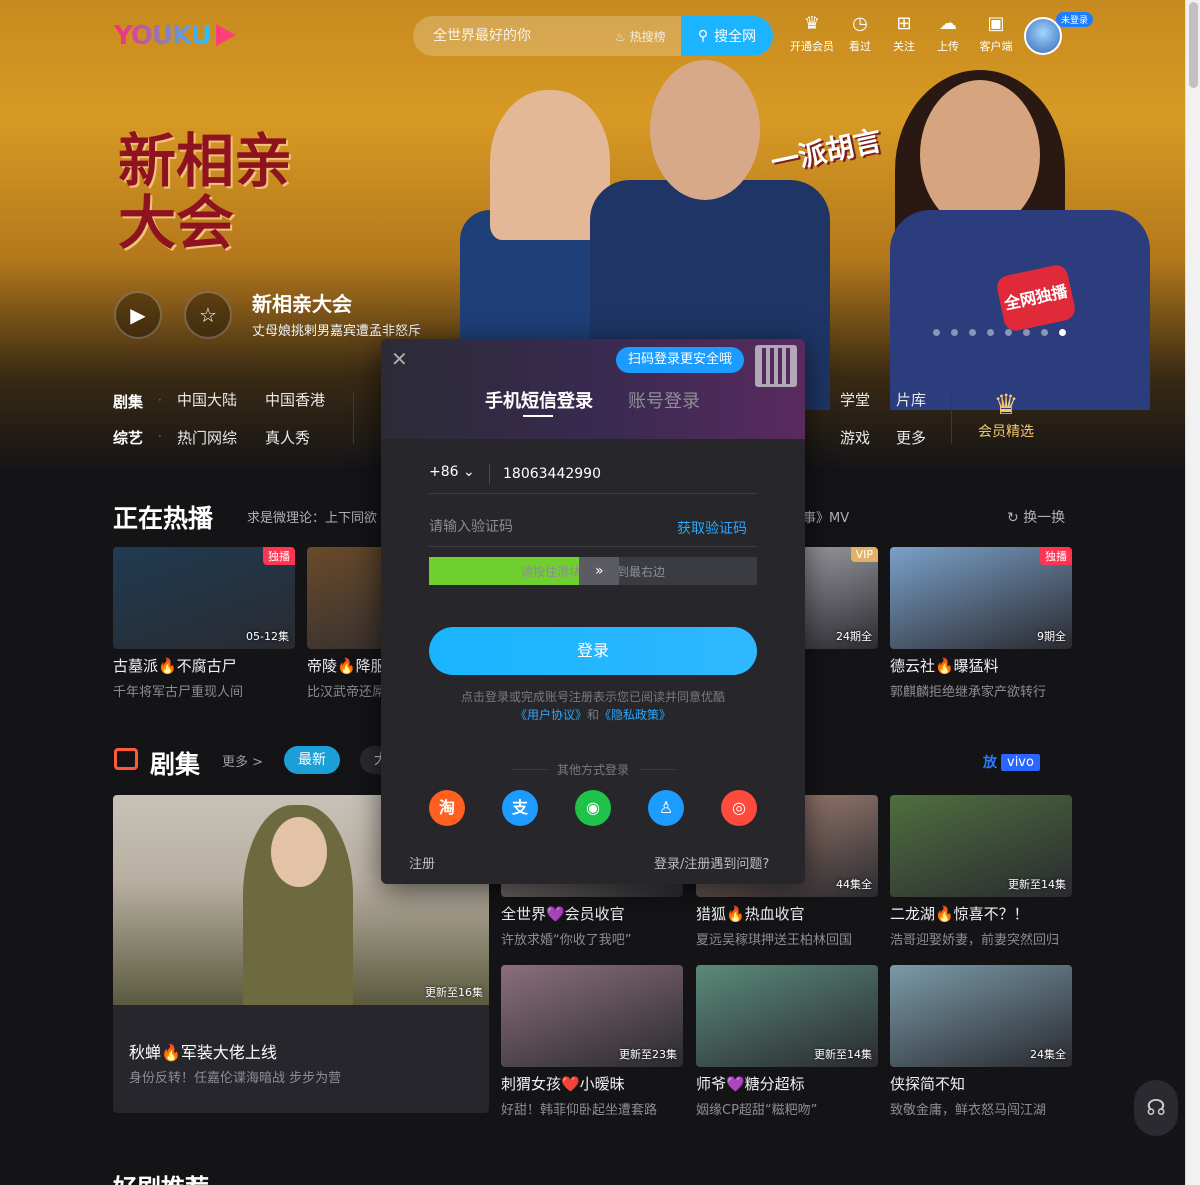  What do you see at coordinates (128, 401) in the screenshot?
I see `nav-drama: 剧集` at bounding box center [128, 401].